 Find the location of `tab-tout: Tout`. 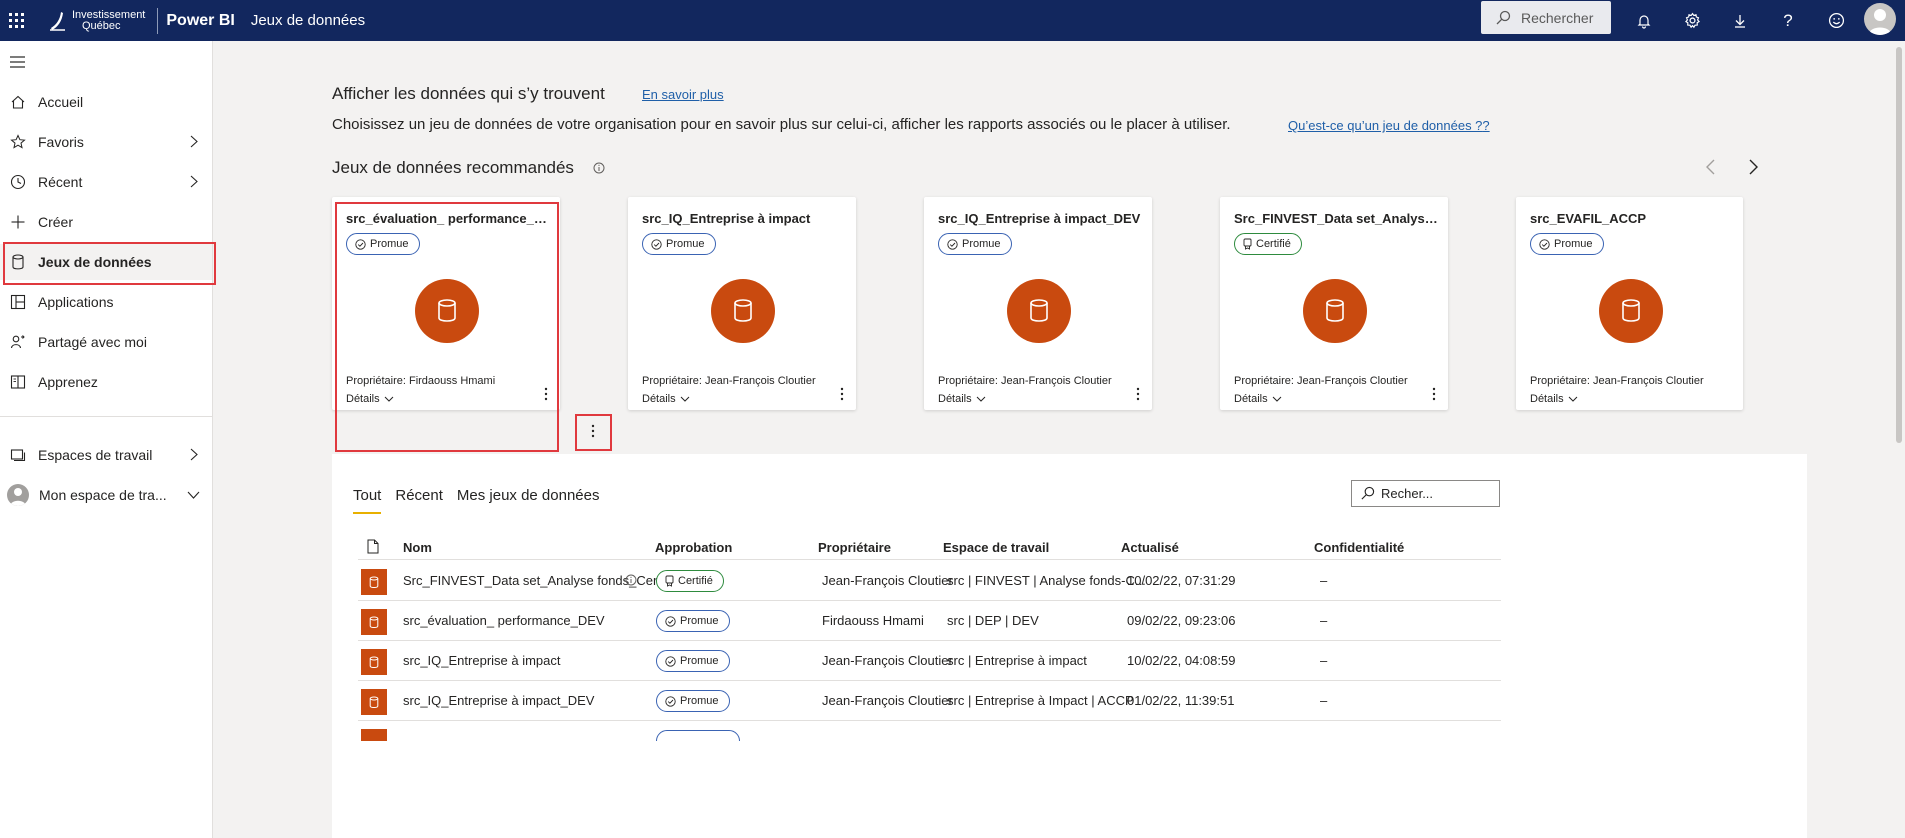

tab-tout: Tout is located at coordinates (367, 500).